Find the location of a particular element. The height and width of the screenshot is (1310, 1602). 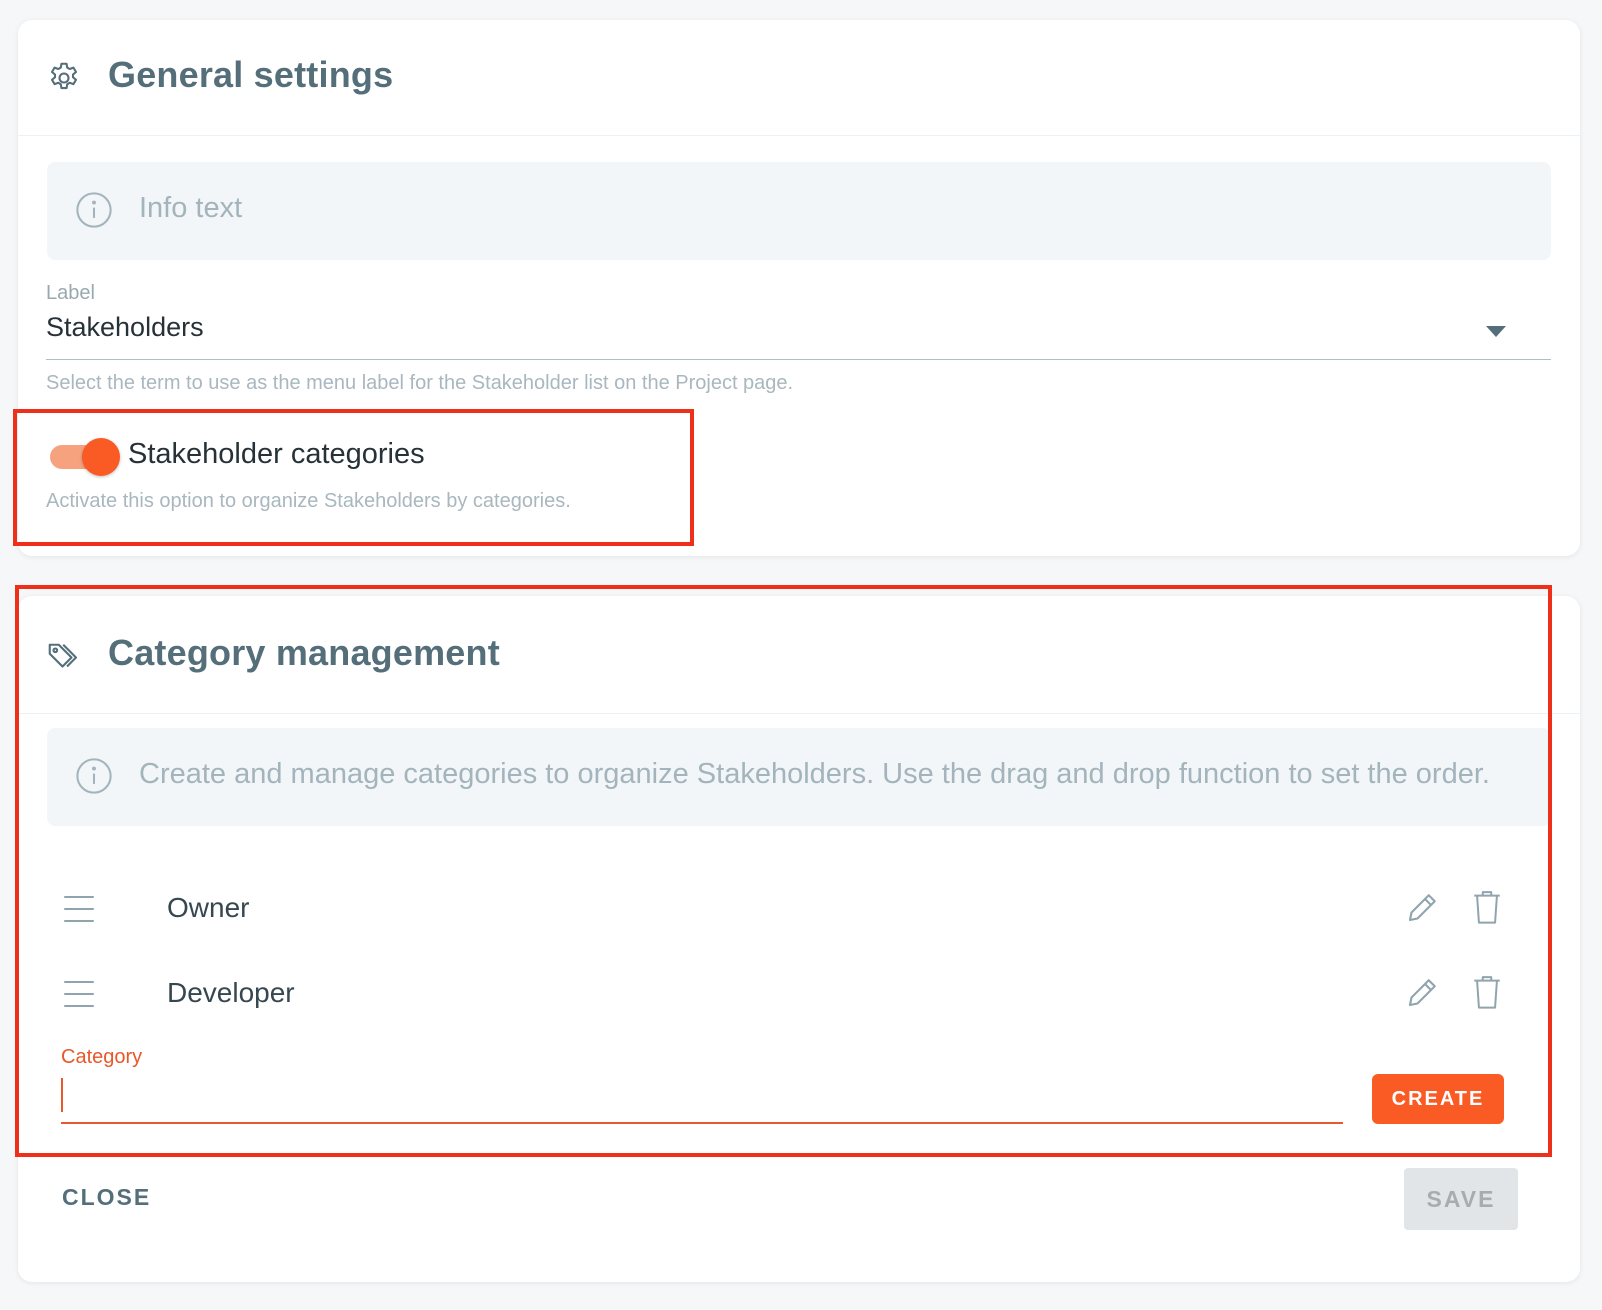

text-caret is located at coordinates (62, 1095).